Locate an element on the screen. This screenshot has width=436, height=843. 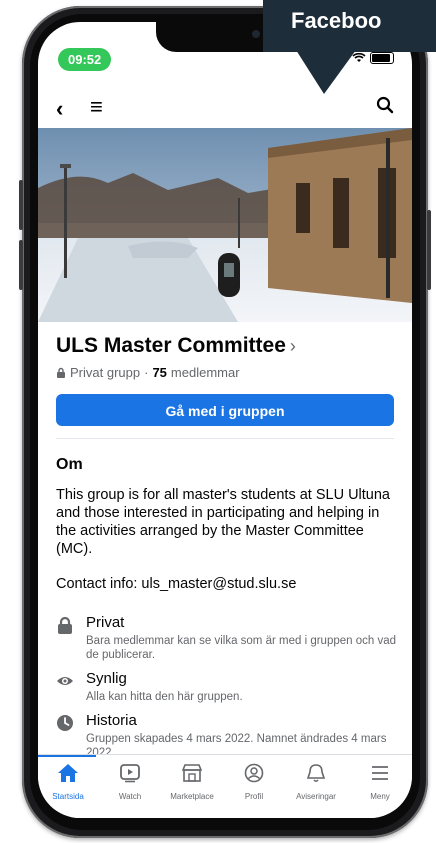
contact-info: Contact info: uls_master@stud.slu.se is located at coordinates (176, 584).